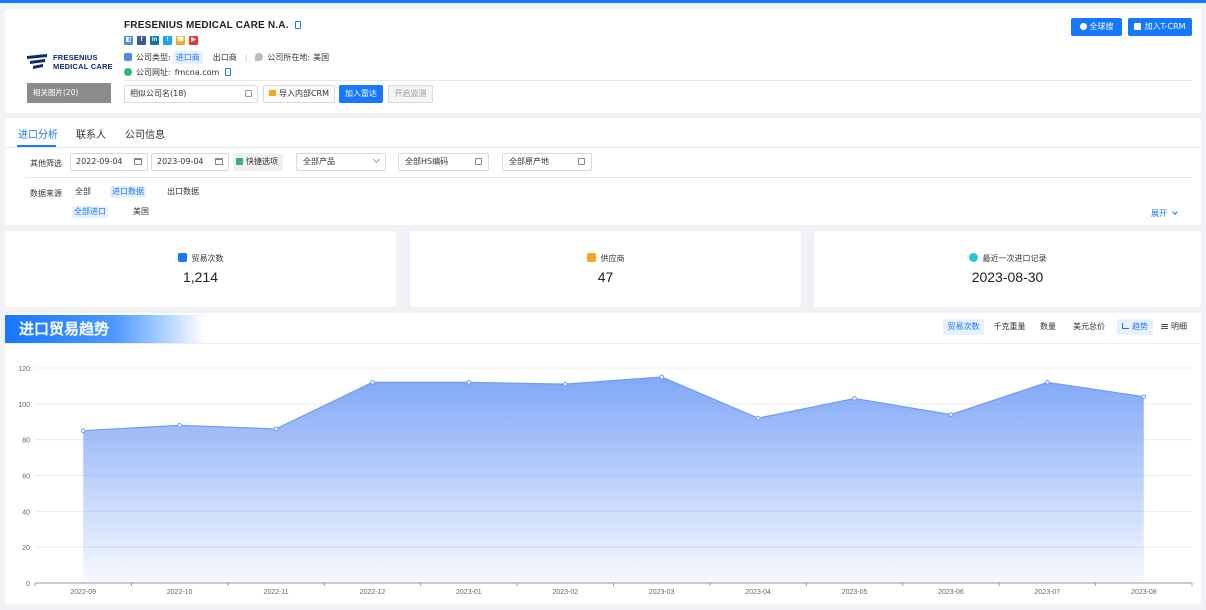 This screenshot has width=1206, height=610. I want to click on y-tick-label: 20, so click(26, 548).